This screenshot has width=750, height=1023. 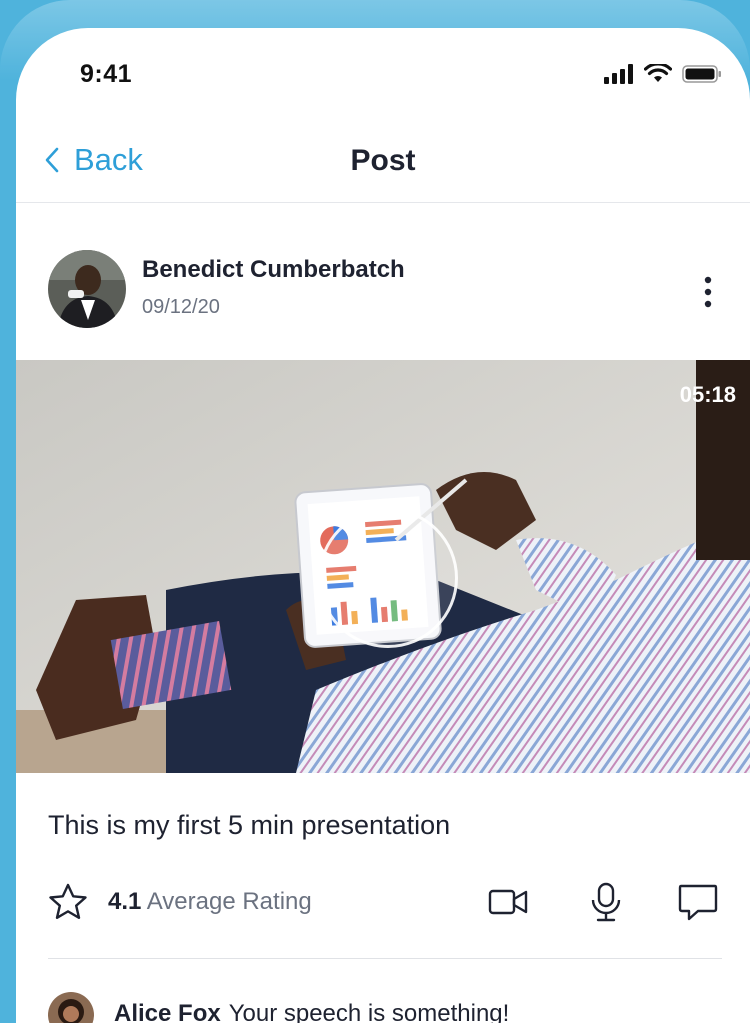 I want to click on status-icons, so click(x=663, y=74).